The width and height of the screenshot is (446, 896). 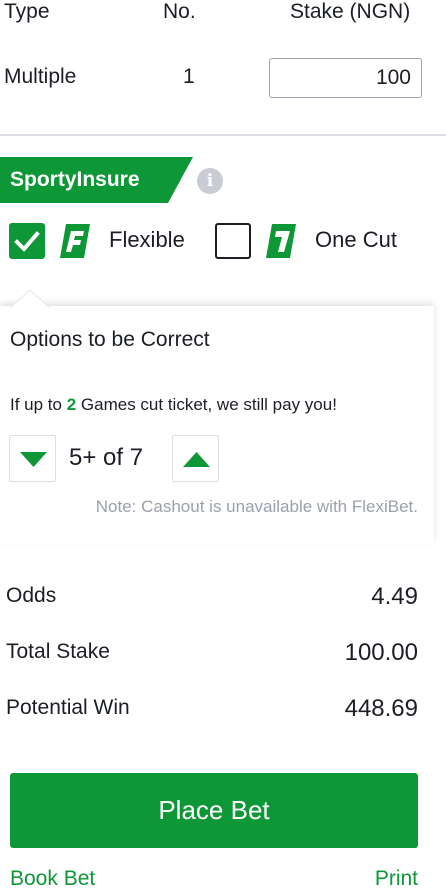 I want to click on flexible-option-label: Flexible, so click(x=147, y=240).